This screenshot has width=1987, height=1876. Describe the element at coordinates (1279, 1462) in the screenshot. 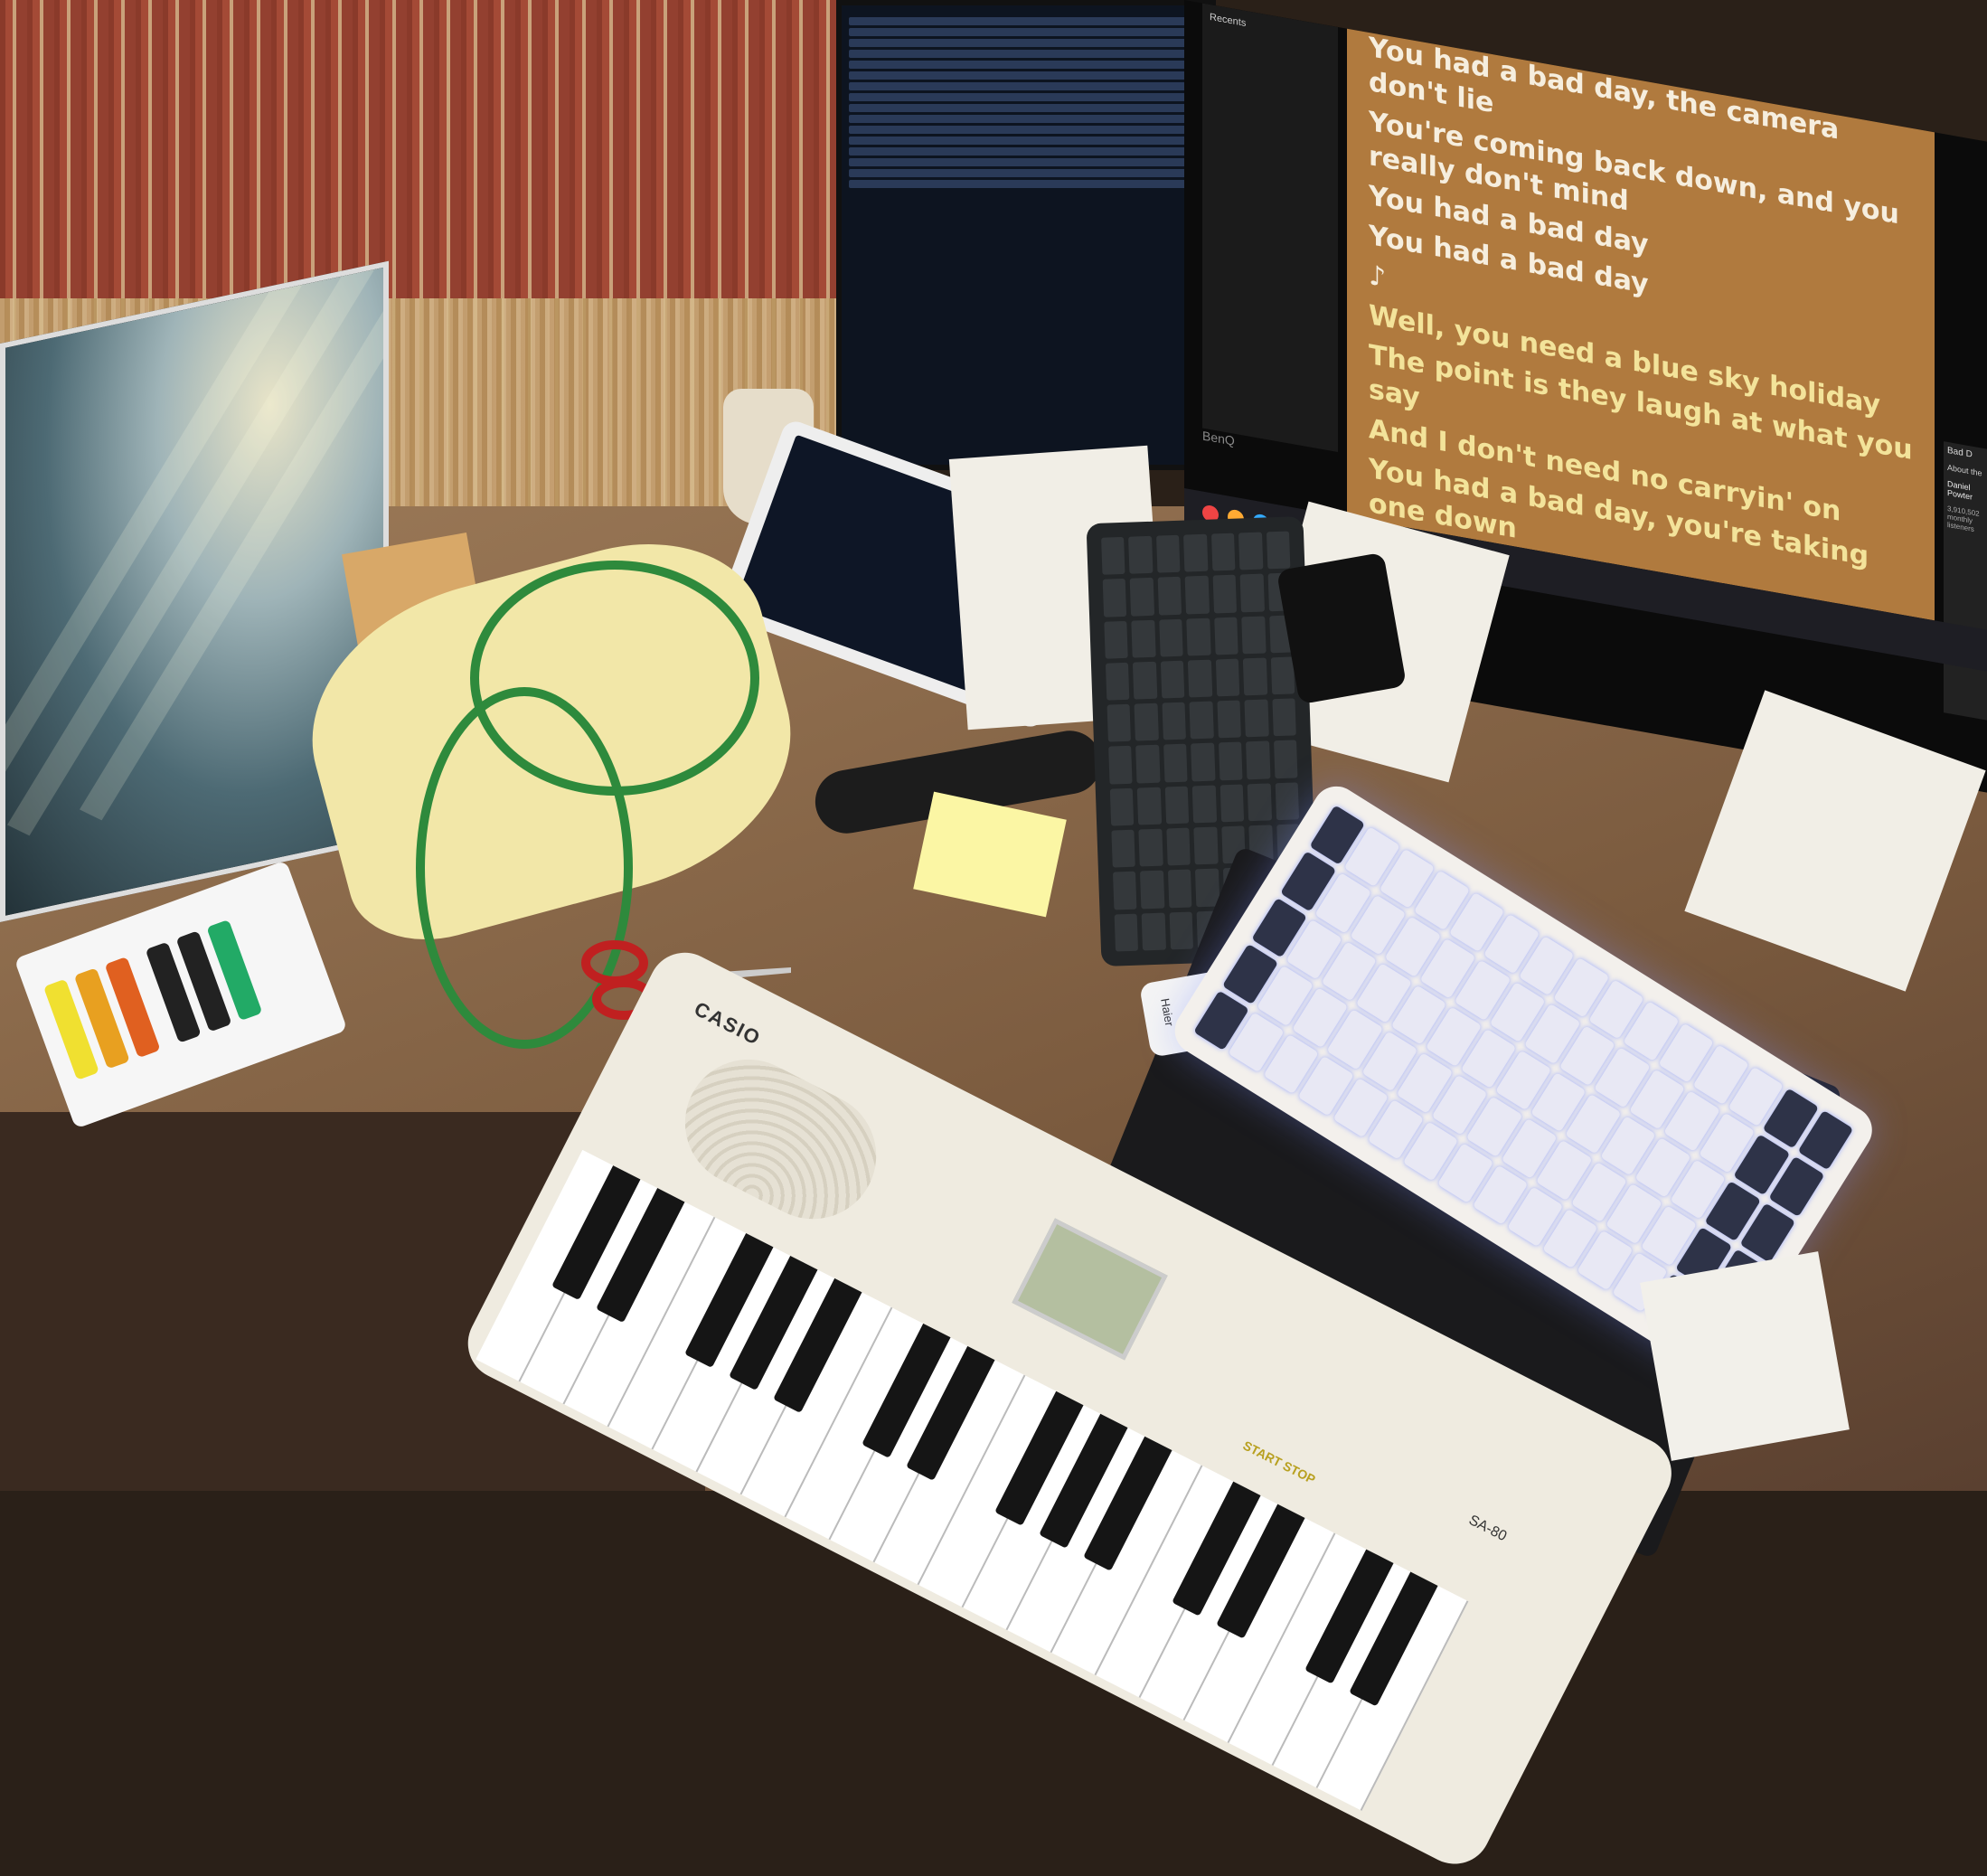

I see `start-stop-label: START STOP` at that location.